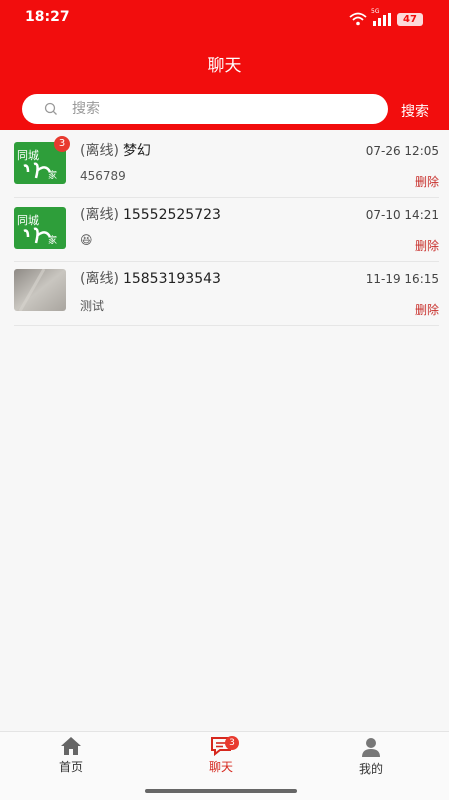 The width and height of the screenshot is (449, 800). I want to click on divider, so click(226, 325).